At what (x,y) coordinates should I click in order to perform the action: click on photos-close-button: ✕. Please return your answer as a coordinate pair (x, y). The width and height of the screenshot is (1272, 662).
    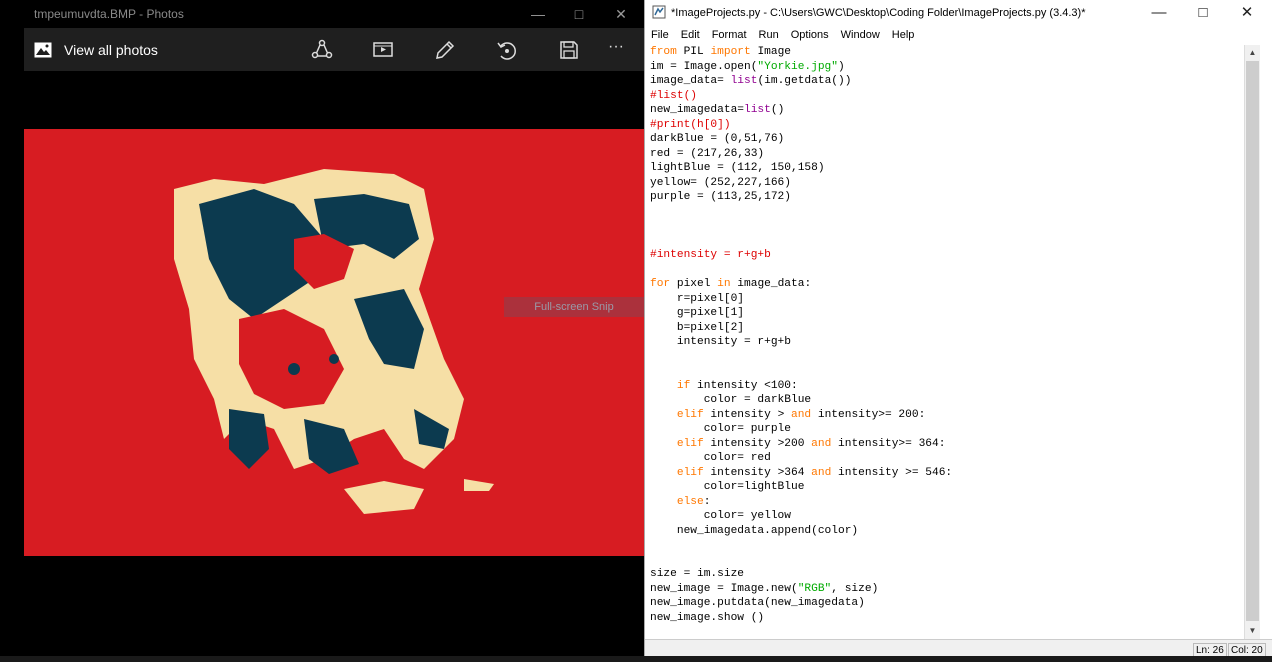
    Looking at the image, I should click on (621, 14).